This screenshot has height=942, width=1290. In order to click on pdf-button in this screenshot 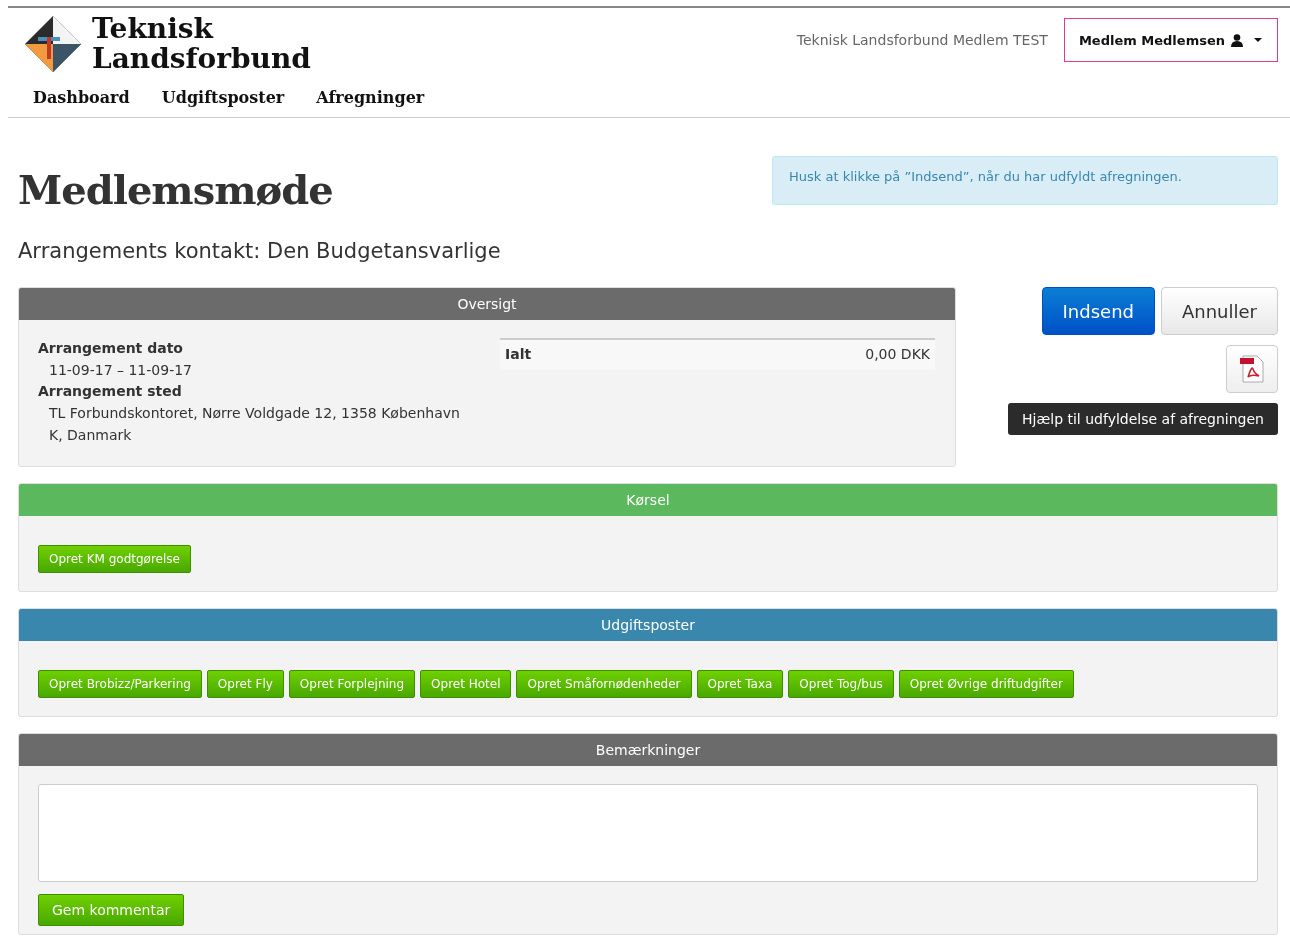, I will do `click(1252, 369)`.